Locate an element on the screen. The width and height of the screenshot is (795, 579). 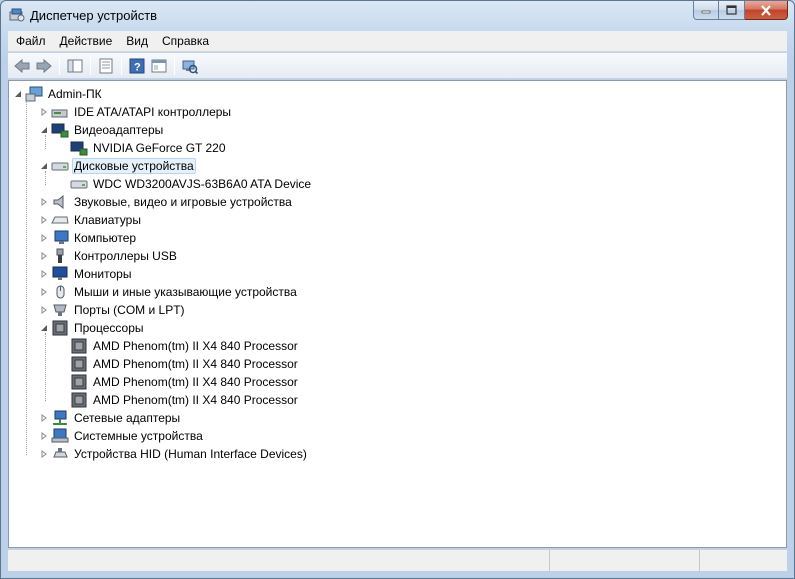
back-button is located at coordinates (22, 66).